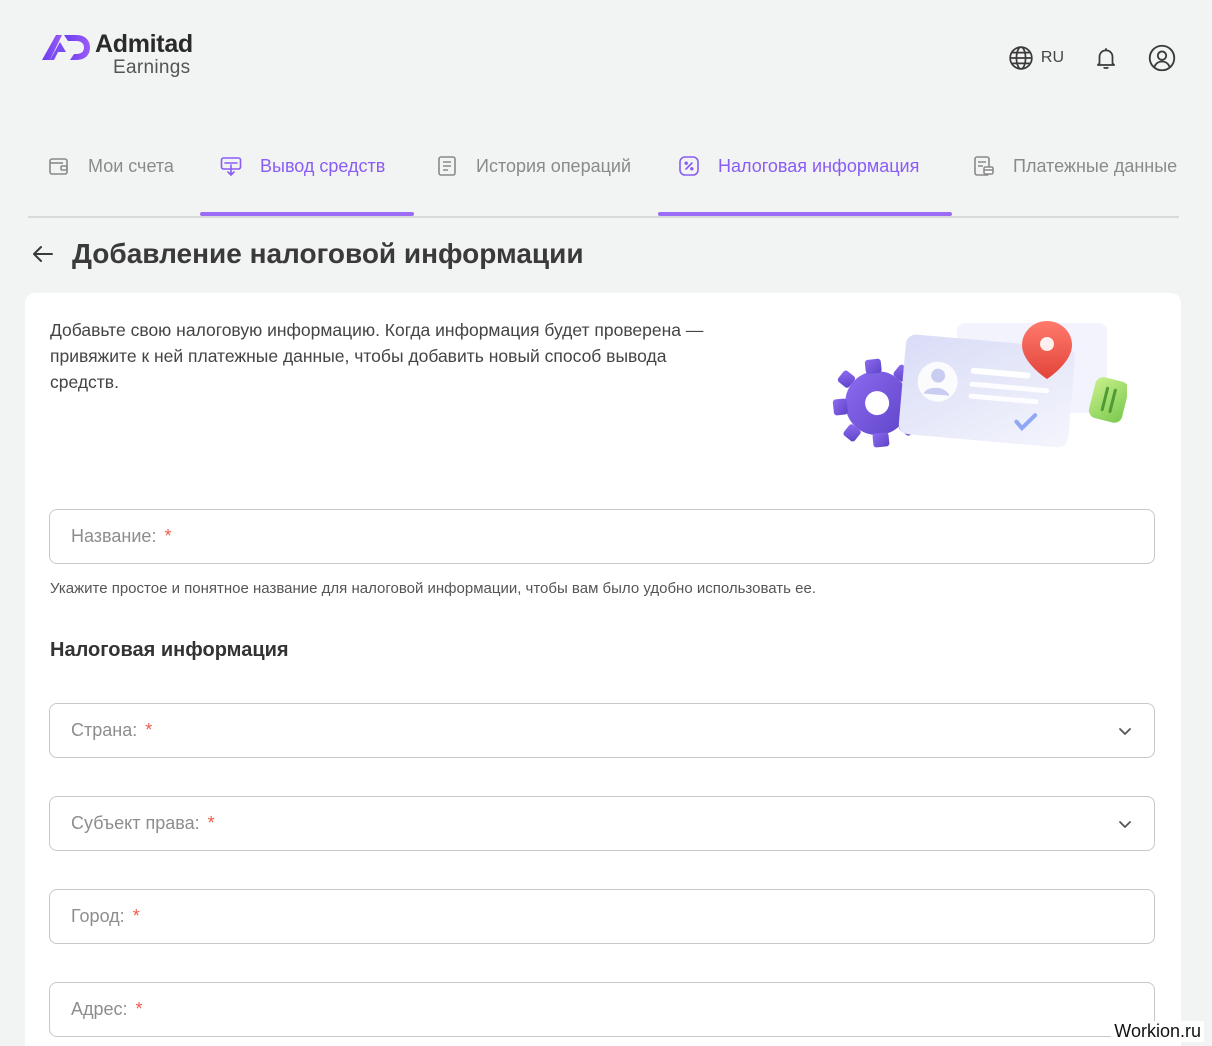 This screenshot has height=1046, width=1212. I want to click on page-title: Добавление налоговой информации, so click(328, 253).